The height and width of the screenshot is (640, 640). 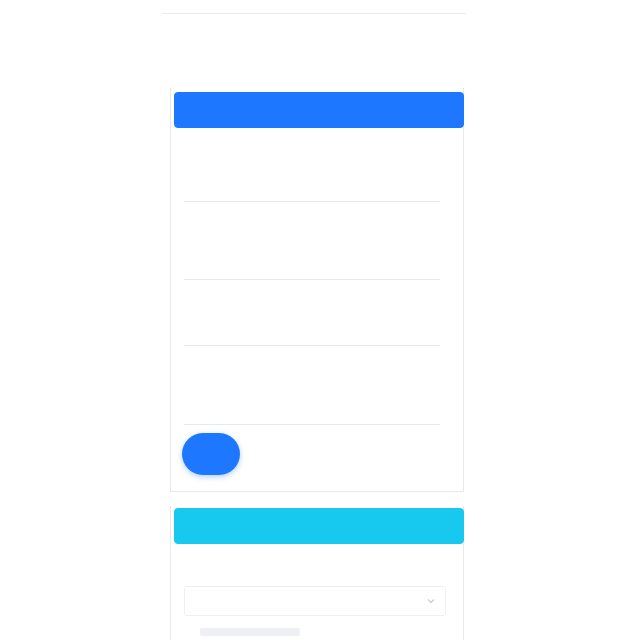 What do you see at coordinates (250, 632) in the screenshot?
I see `partial-row-below` at bounding box center [250, 632].